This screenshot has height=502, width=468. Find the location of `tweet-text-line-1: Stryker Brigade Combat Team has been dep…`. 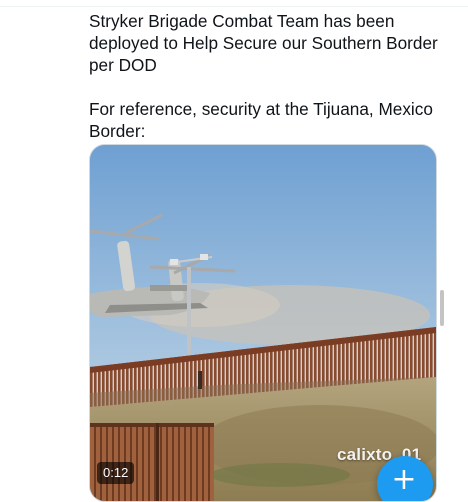

tweet-text-line-1: Stryker Brigade Combat Team has been dep… is located at coordinates (263, 43).